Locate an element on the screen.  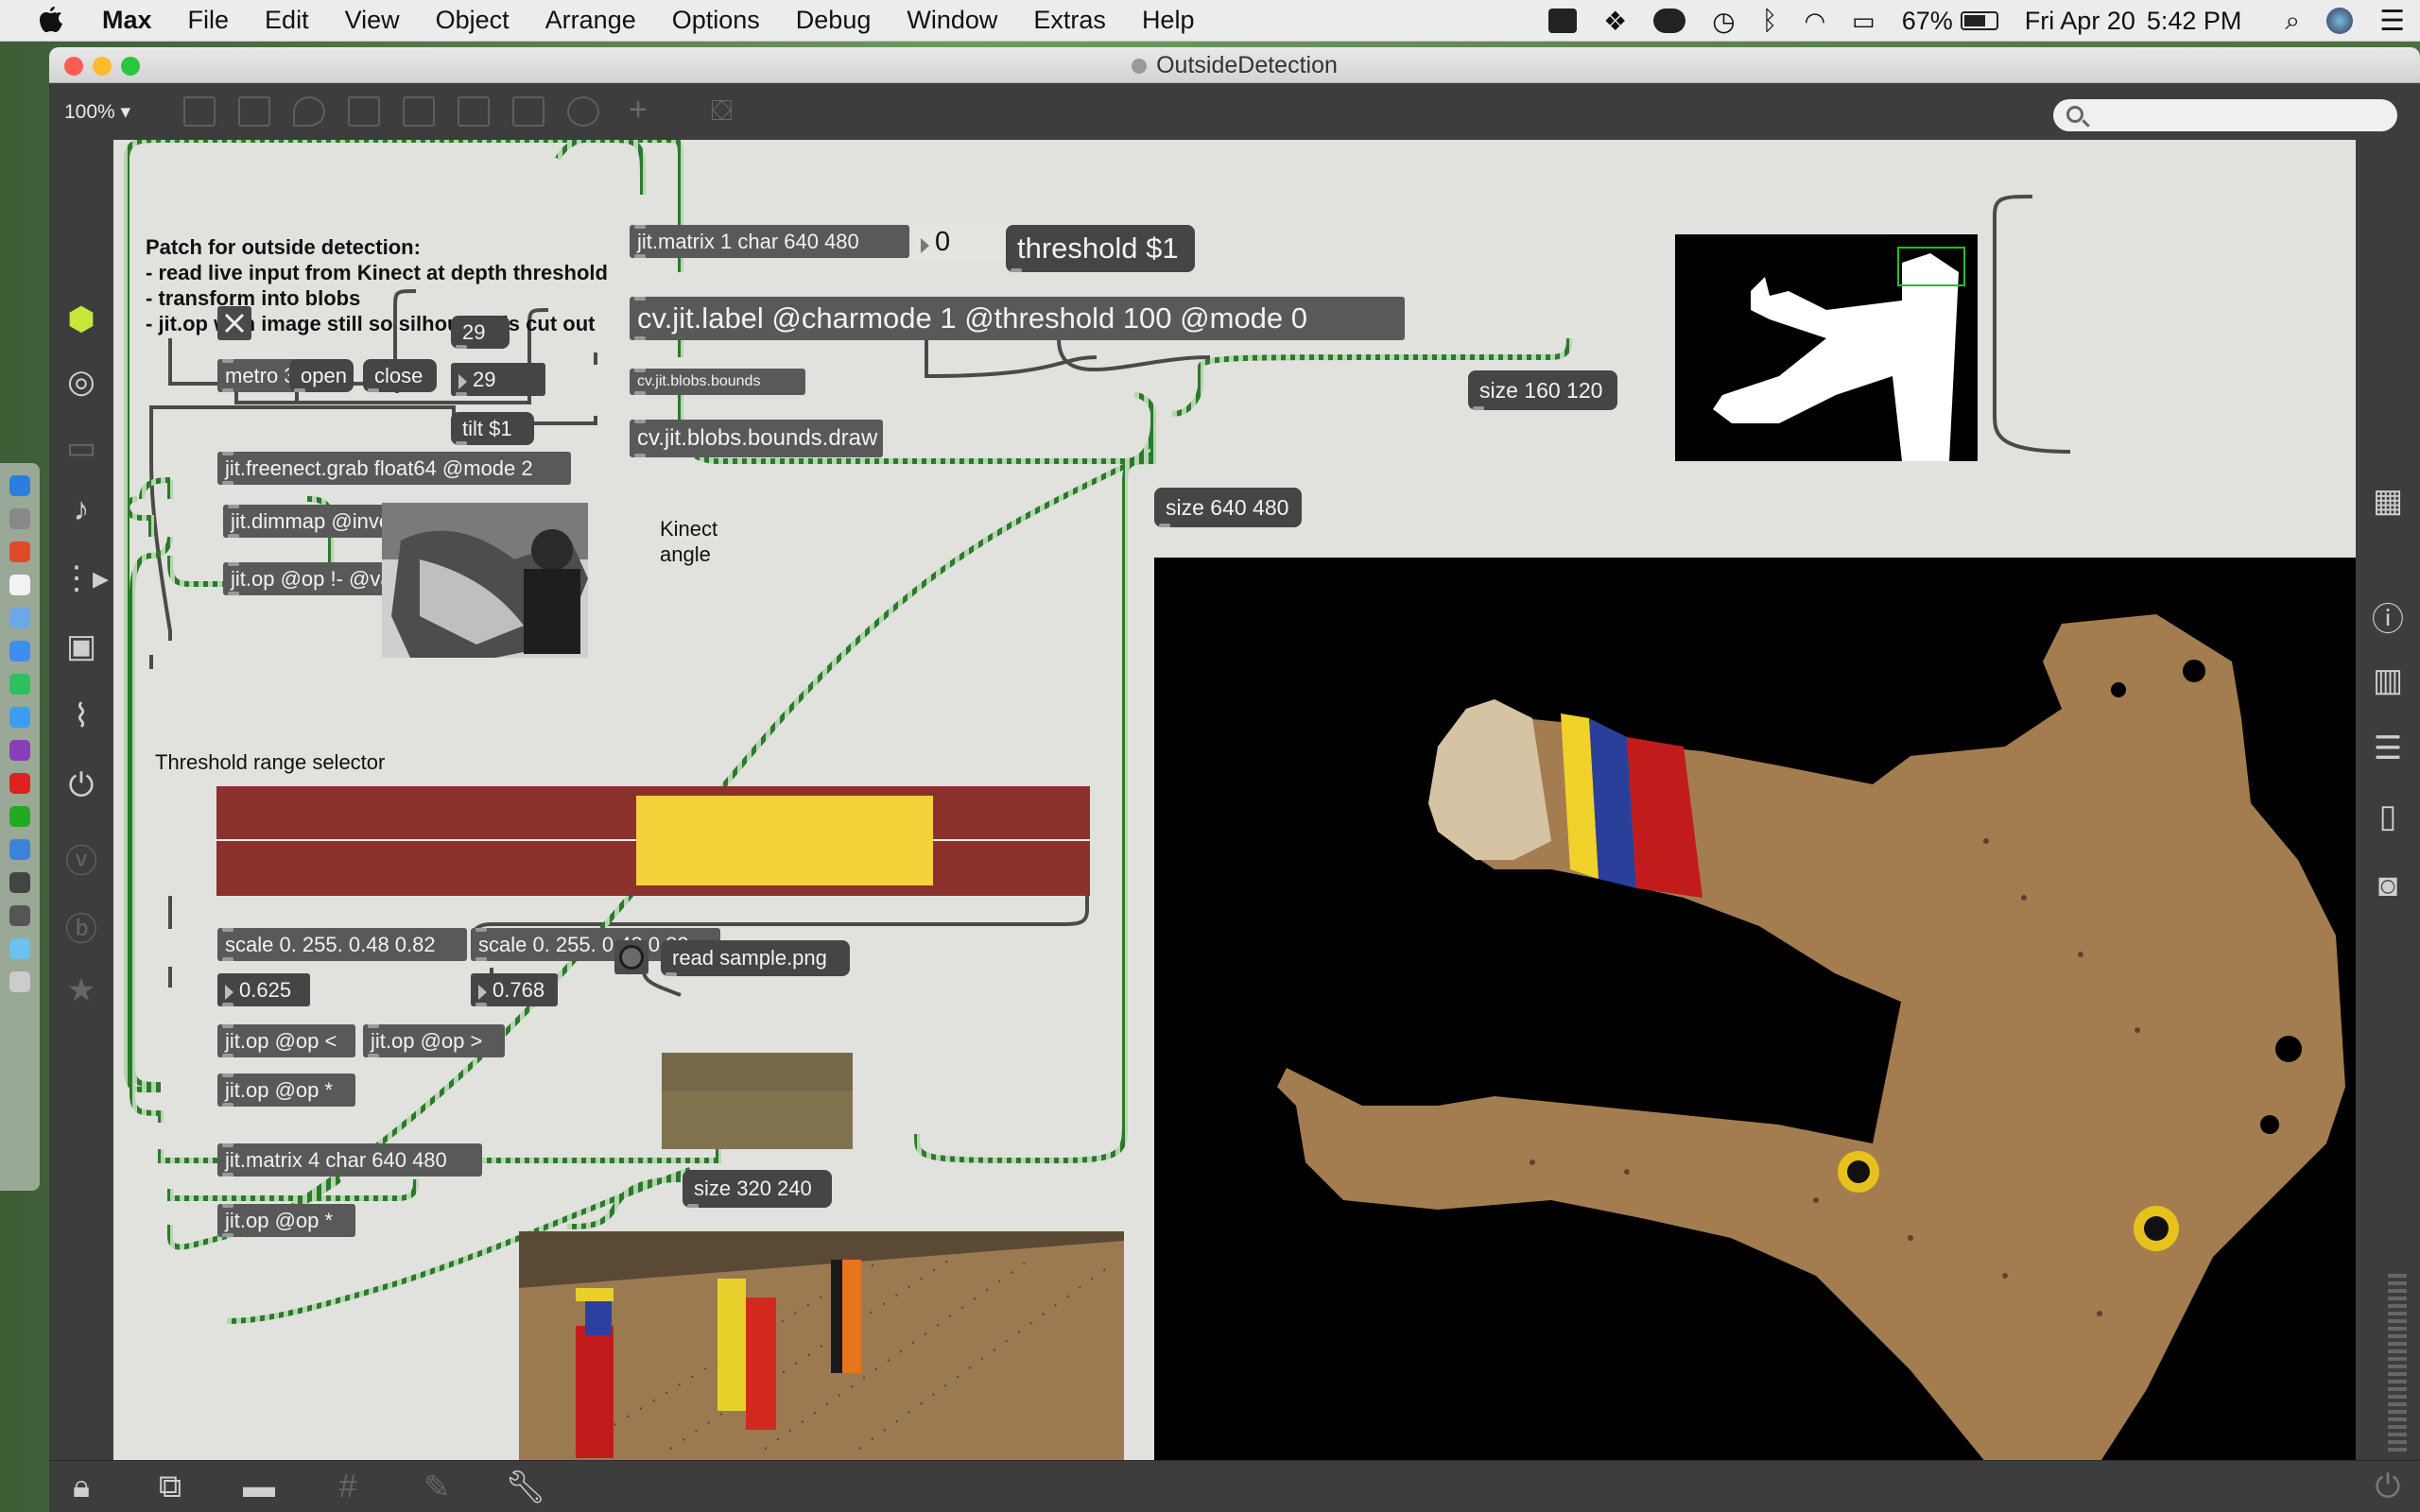
matrix4-object: jit.matrix 4 char 640 480 is located at coordinates (350, 1160).